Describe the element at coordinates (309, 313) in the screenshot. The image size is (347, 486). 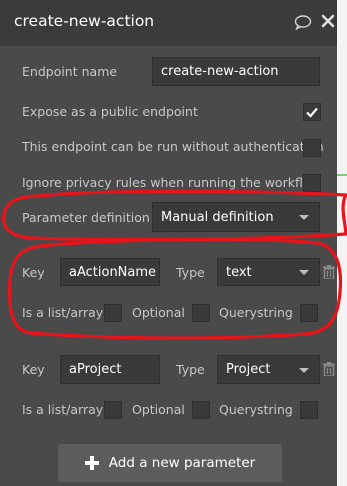
I see `param1-querystring-checkbox` at that location.